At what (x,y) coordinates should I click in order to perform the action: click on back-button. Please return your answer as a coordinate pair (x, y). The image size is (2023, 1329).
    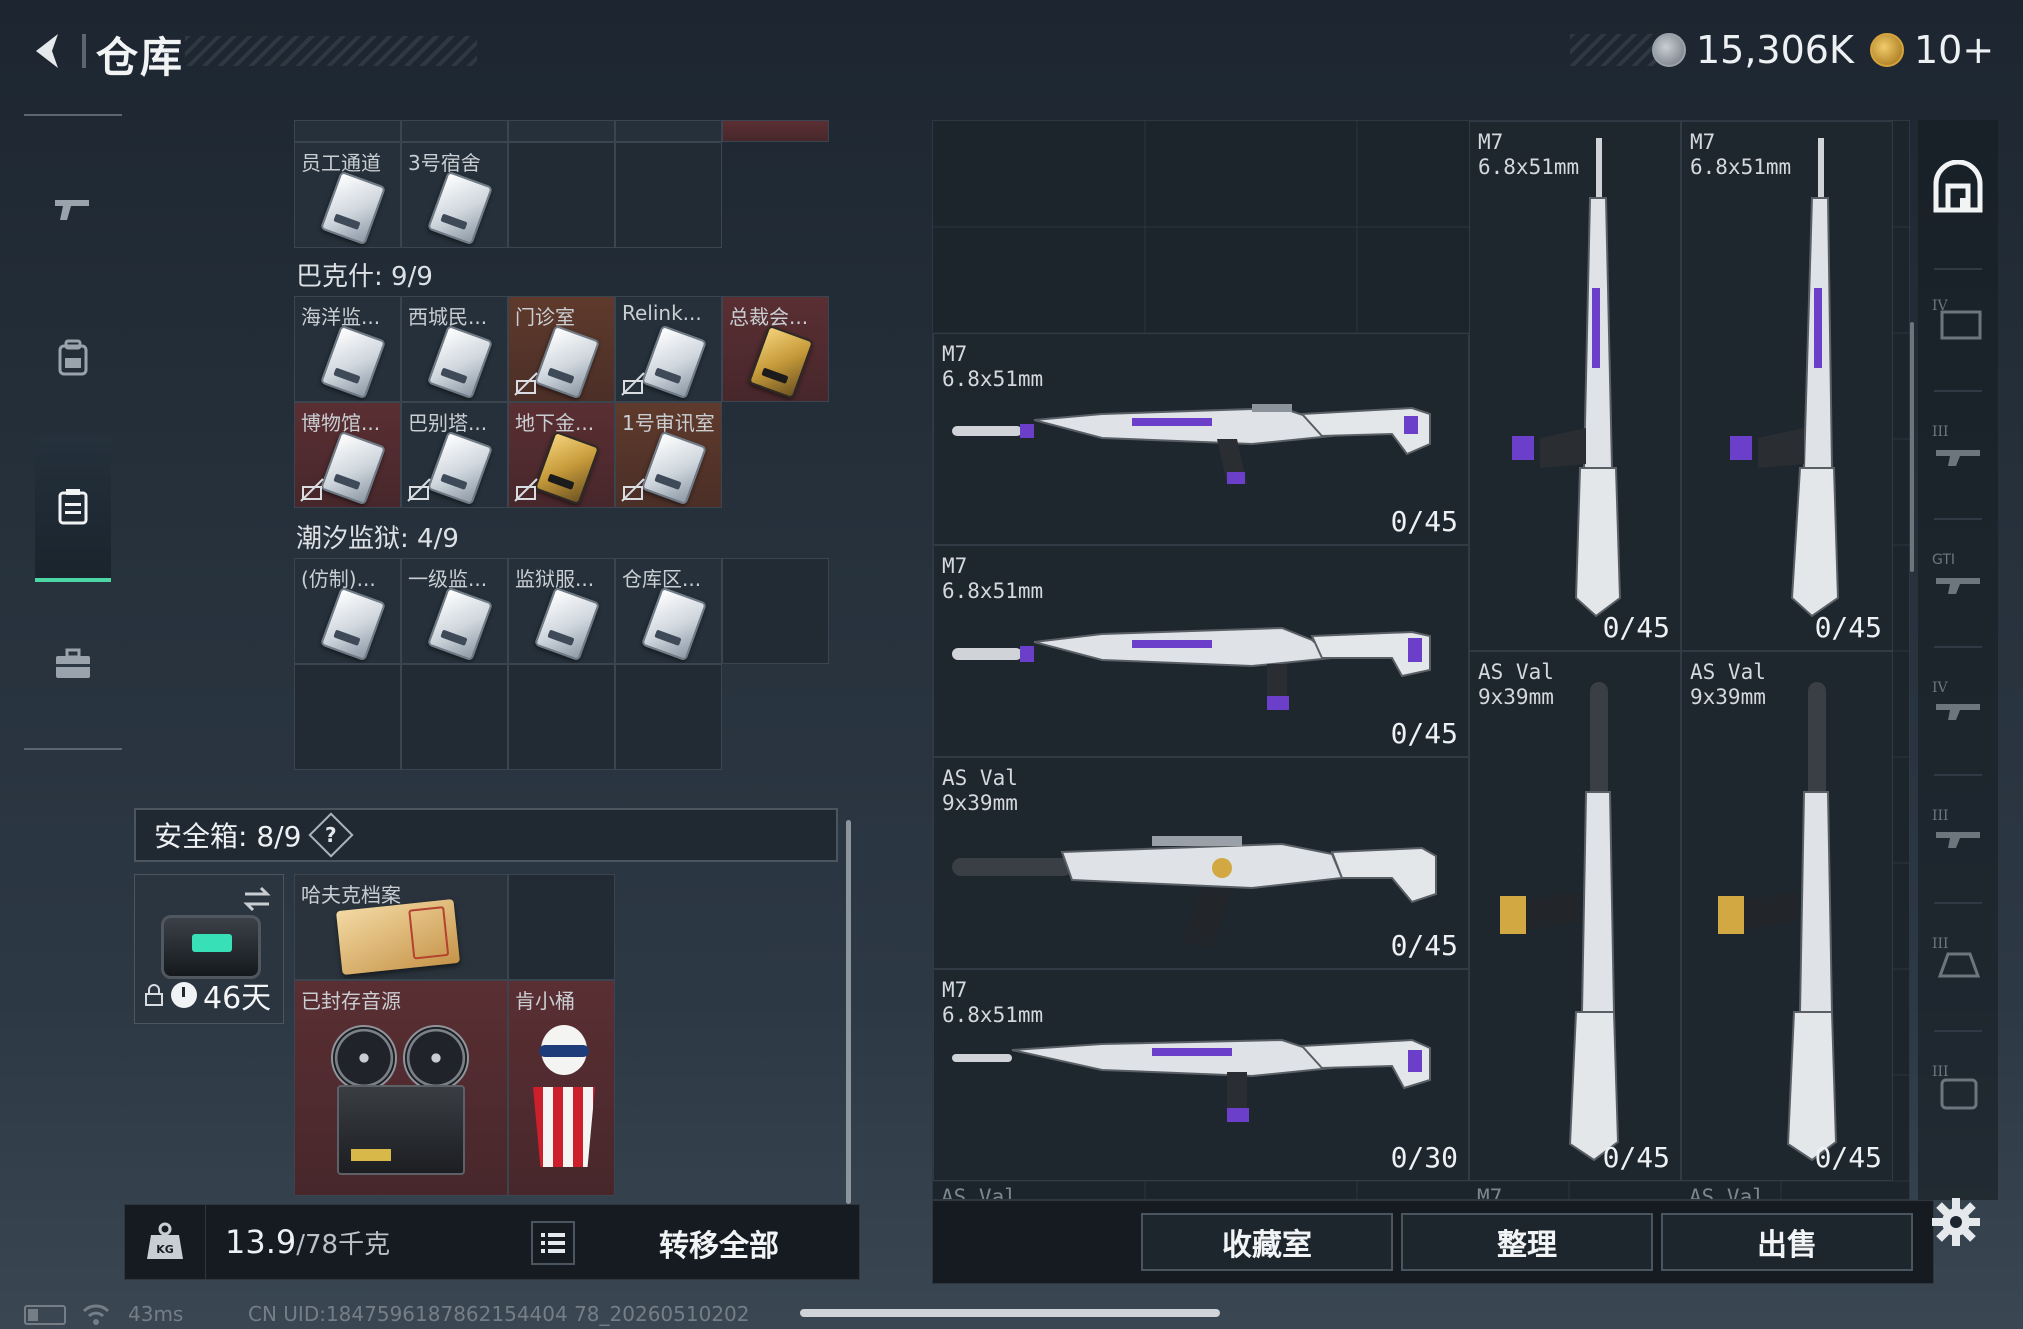
    Looking at the image, I should click on (47, 51).